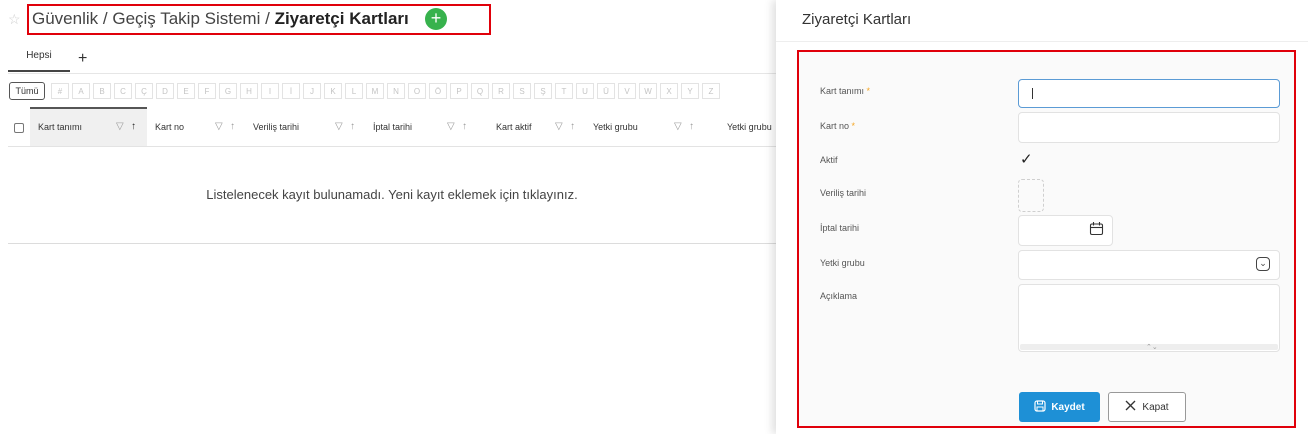 Image resolution: width=1308 pixels, height=434 pixels. Describe the element at coordinates (843, 193) in the screenshot. I see `verilis-tarihi-label: Veriliş tarihi` at that location.